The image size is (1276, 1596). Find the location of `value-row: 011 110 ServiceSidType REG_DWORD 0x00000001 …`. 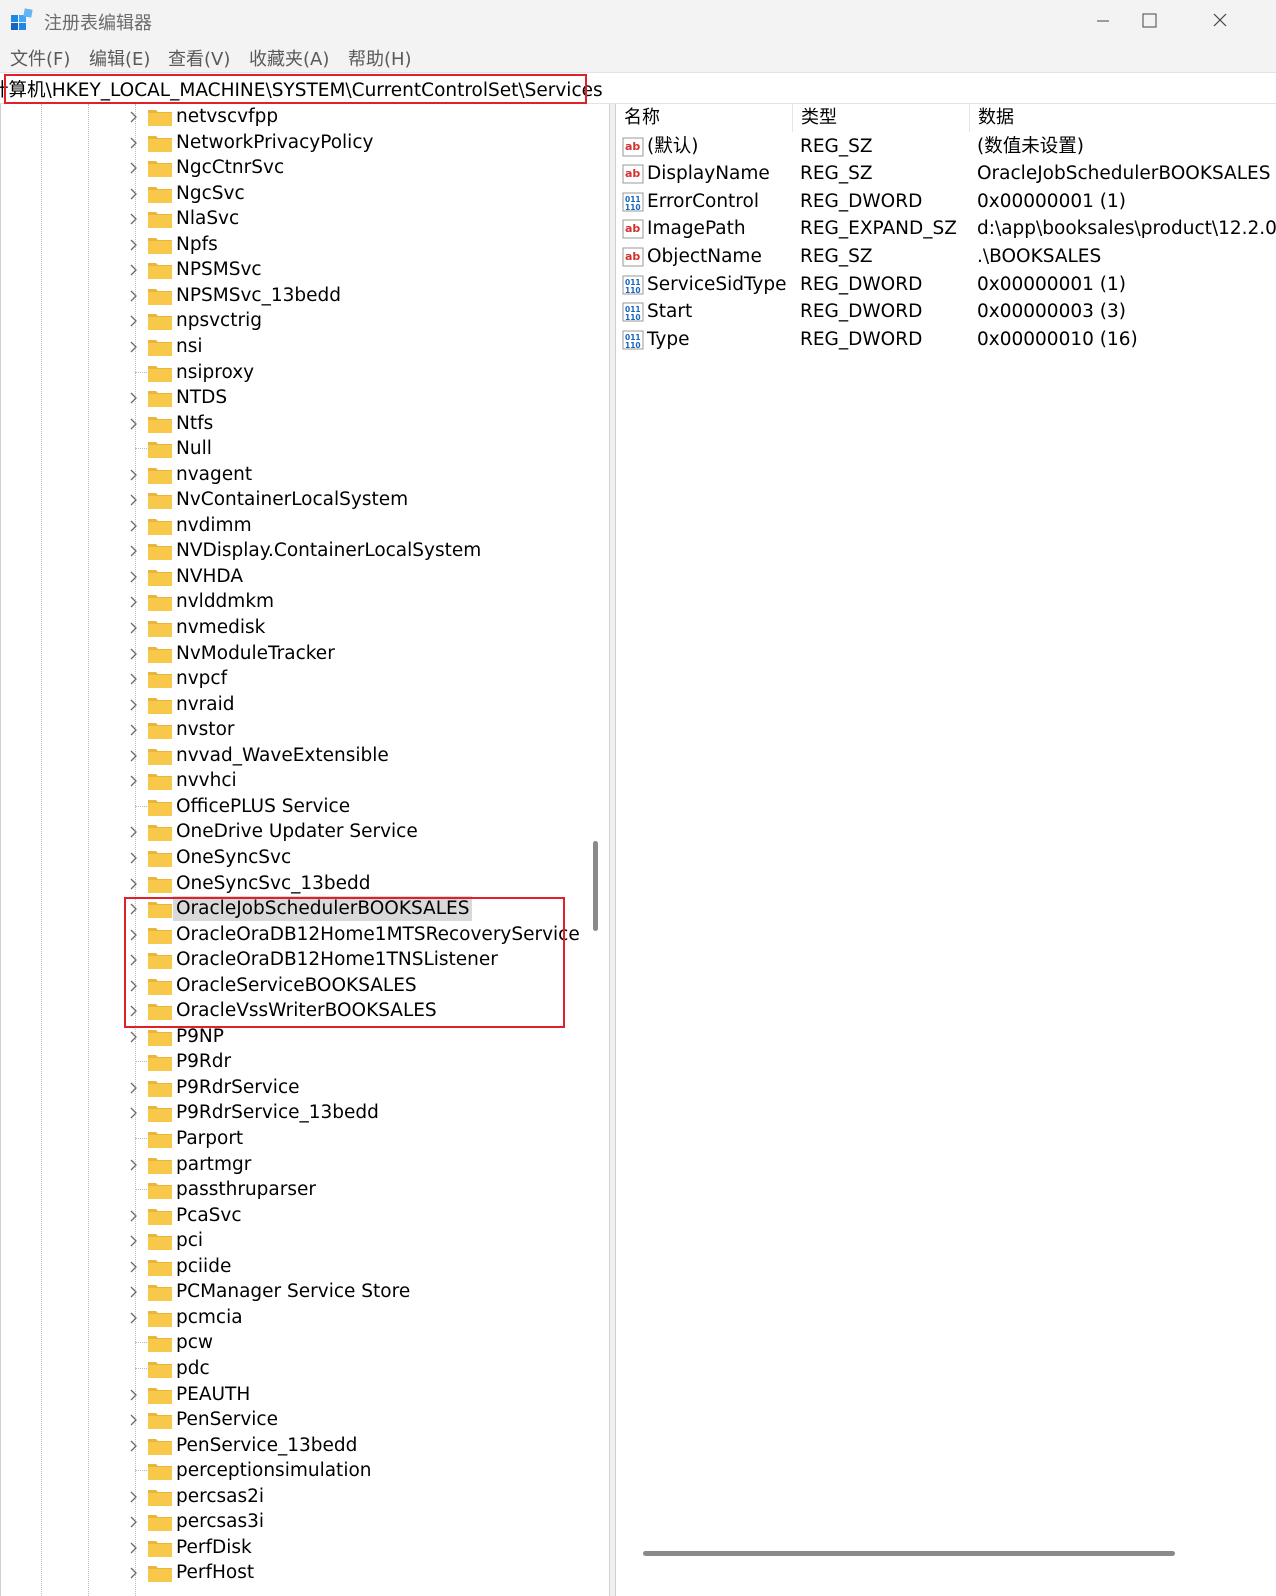

value-row: 011 110 ServiceSidType REG_DWORD 0x00000001 … is located at coordinates (946, 285).